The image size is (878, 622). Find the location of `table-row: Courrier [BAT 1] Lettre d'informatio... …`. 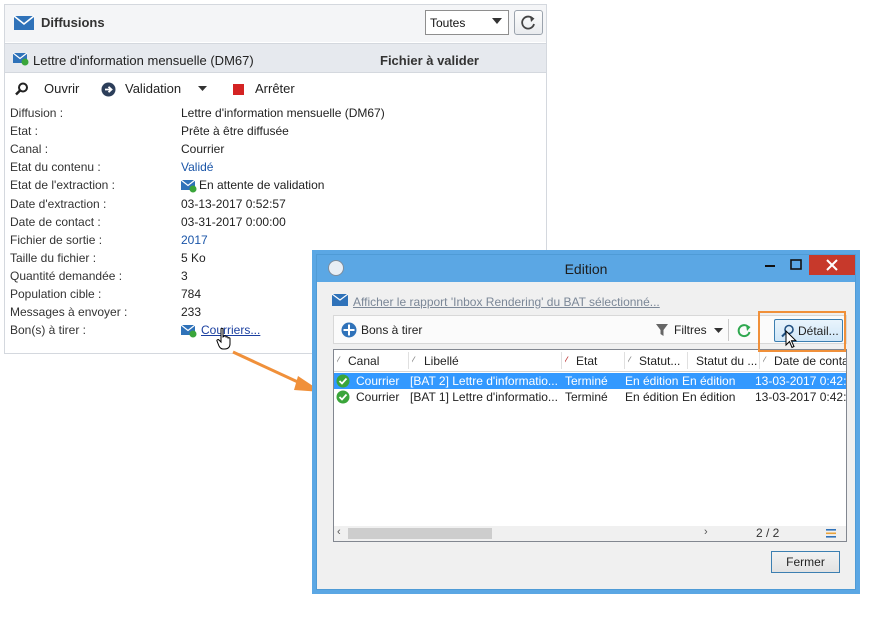

table-row: Courrier [BAT 1] Lettre d'informatio... … is located at coordinates (590, 397).